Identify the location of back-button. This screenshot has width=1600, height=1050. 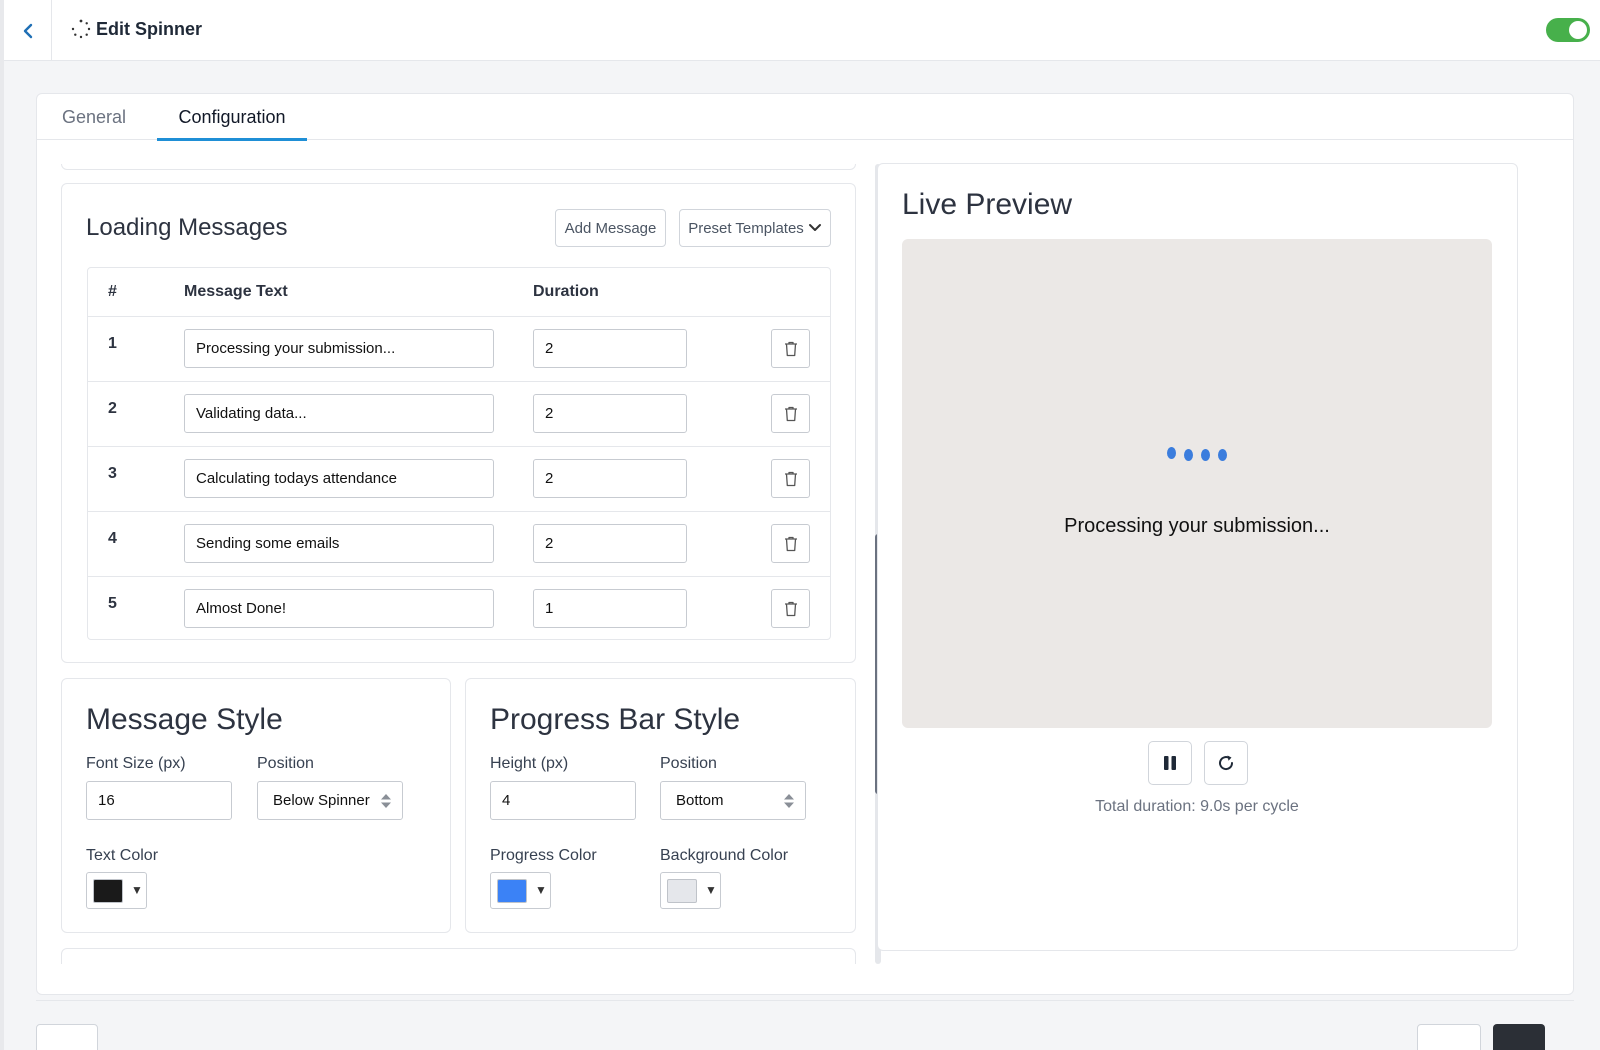
(28, 30).